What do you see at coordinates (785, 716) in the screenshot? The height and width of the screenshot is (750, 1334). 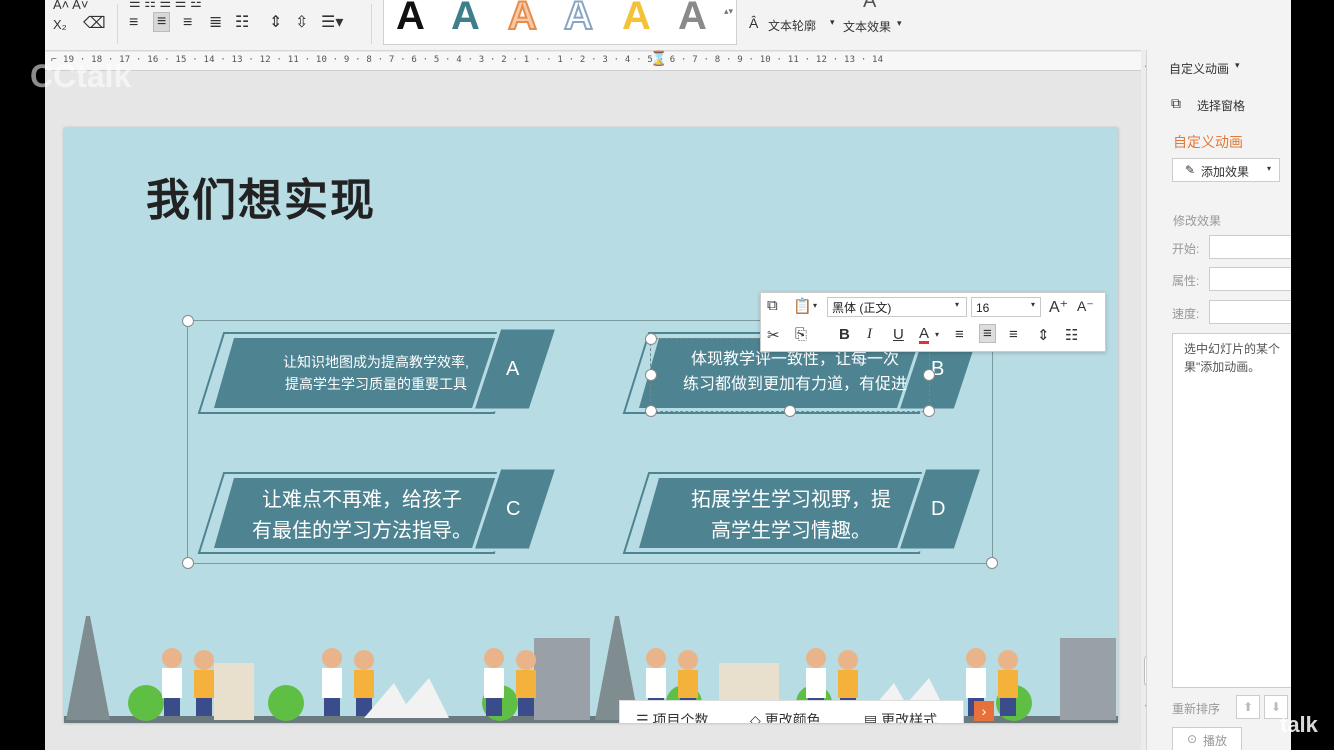 I see `change-color-button: ◇ 更改颜色` at bounding box center [785, 716].